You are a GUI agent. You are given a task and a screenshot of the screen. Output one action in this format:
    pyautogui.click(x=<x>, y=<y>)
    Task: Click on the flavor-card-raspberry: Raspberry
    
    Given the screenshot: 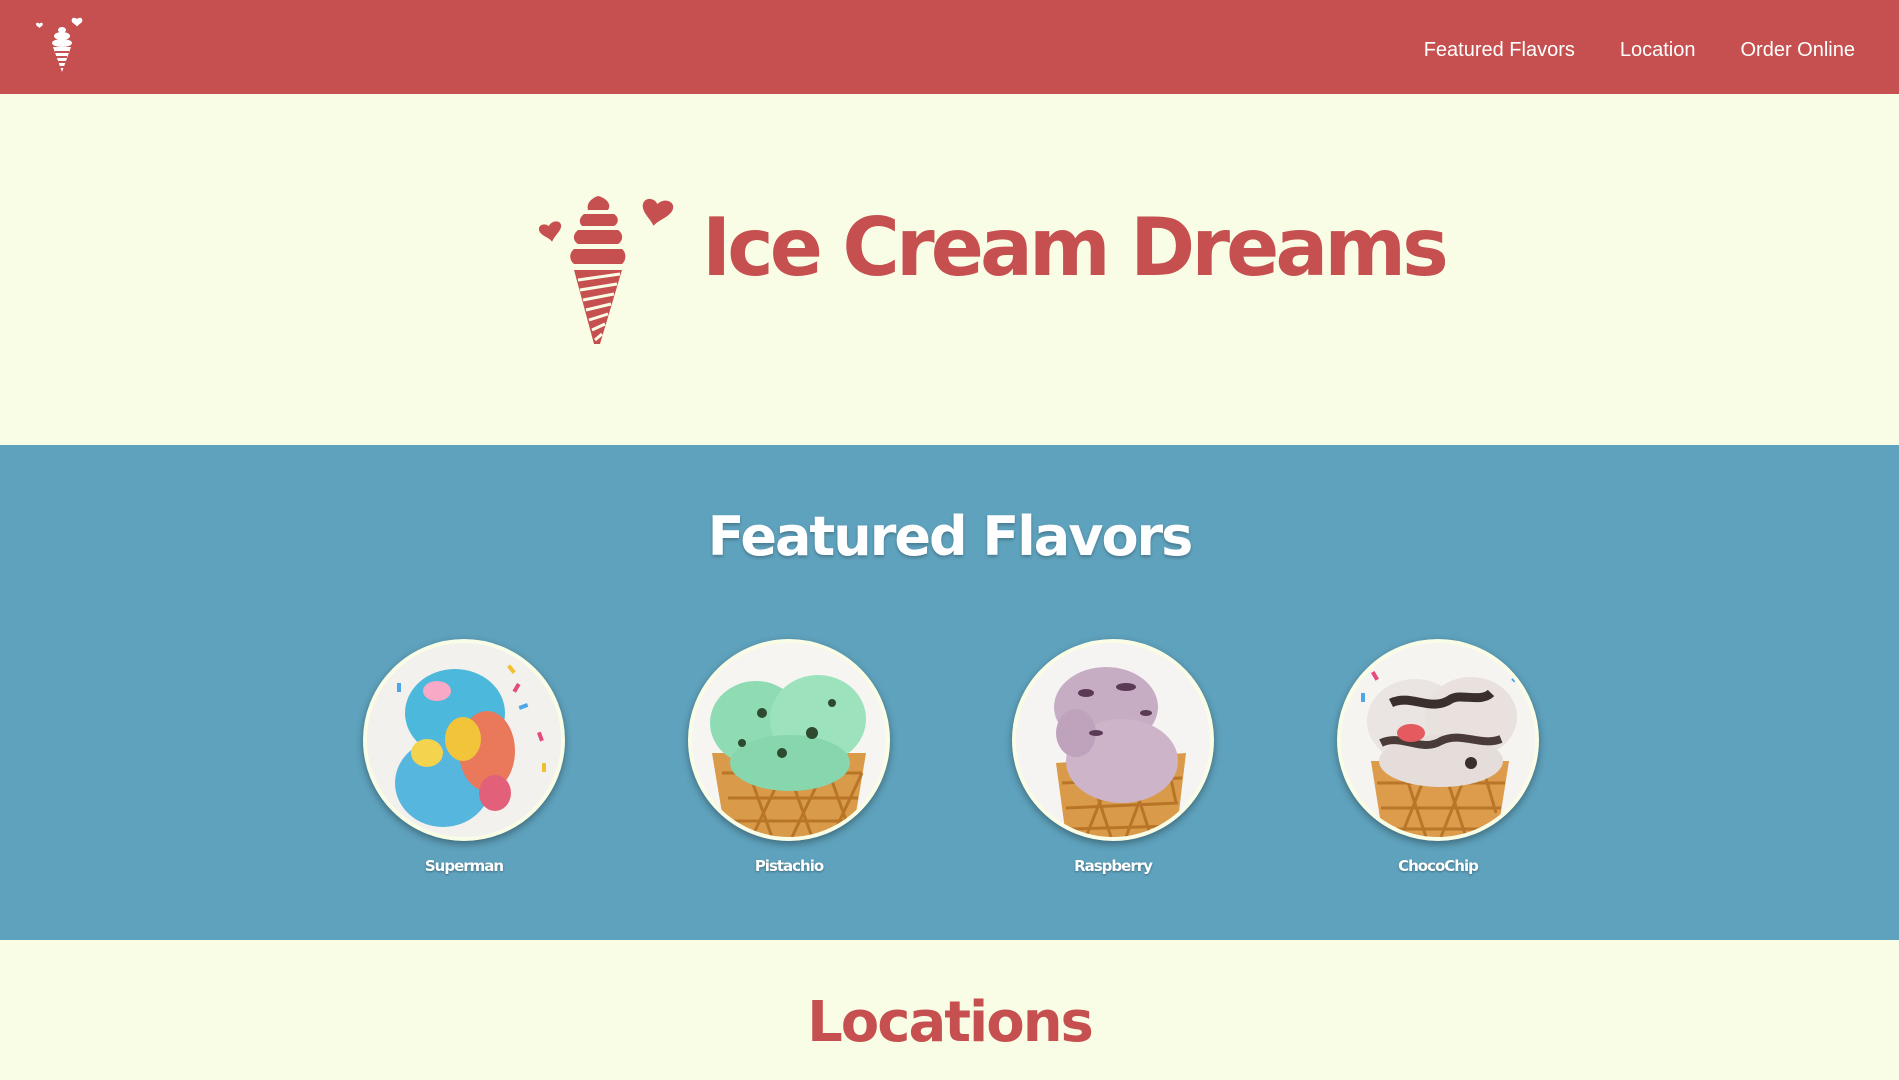 What is the action you would take?
    pyautogui.click(x=1113, y=764)
    